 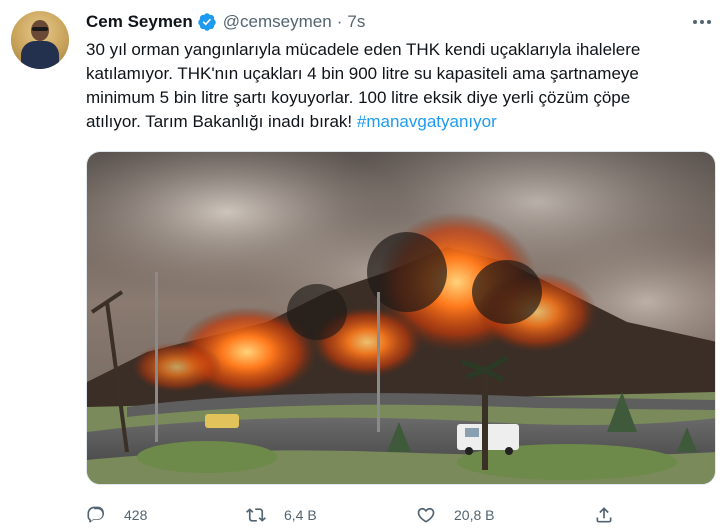 I want to click on more-icon, so click(x=702, y=22).